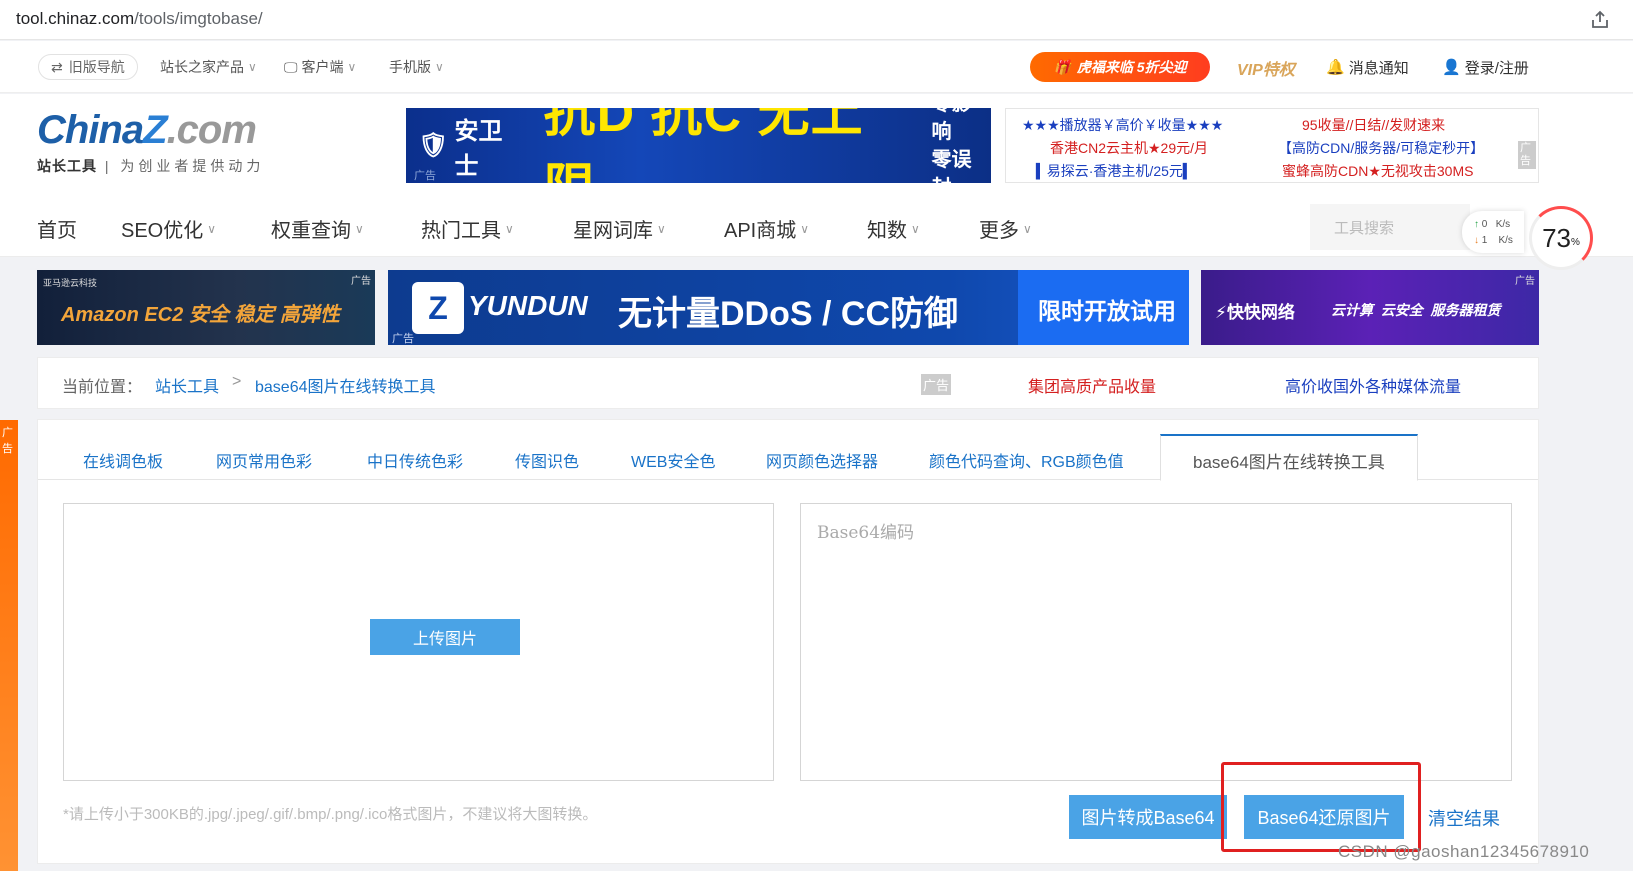  Describe the element at coordinates (1120, 67) in the screenshot. I see `promo-badge: 🎁 虎福来临 5折尖迎` at that location.